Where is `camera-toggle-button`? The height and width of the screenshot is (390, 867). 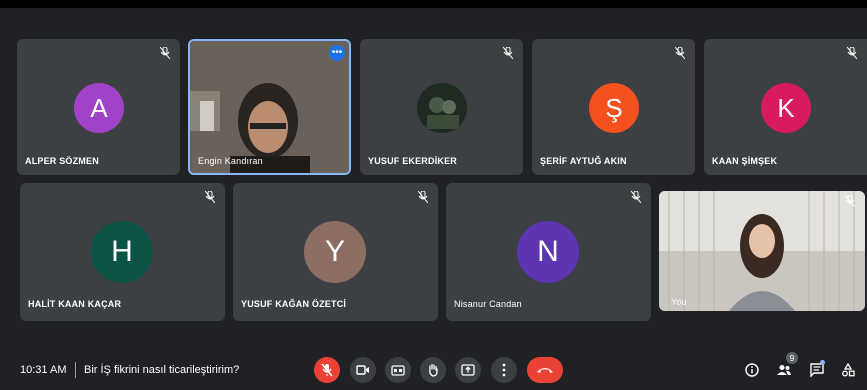 camera-toggle-button is located at coordinates (363, 370).